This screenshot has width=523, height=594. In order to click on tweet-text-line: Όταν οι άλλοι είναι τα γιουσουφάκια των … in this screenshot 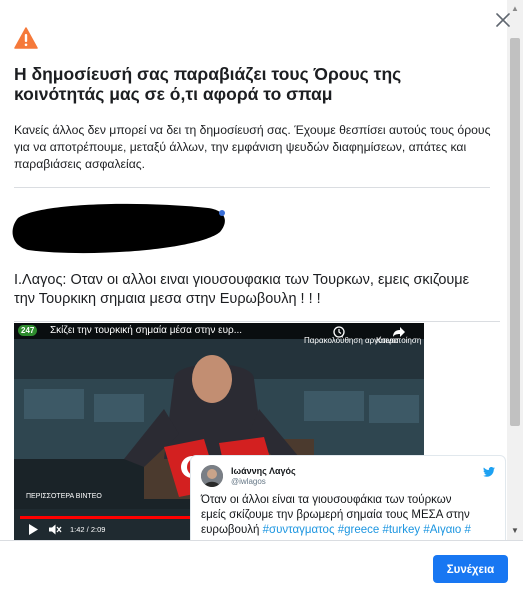, I will do `click(326, 500)`.